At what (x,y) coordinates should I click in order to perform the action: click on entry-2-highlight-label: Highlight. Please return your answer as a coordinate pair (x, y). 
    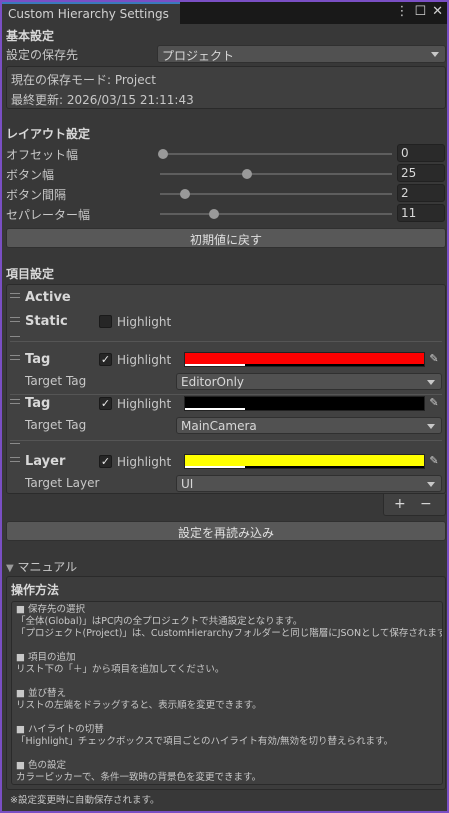
    Looking at the image, I should click on (144, 404).